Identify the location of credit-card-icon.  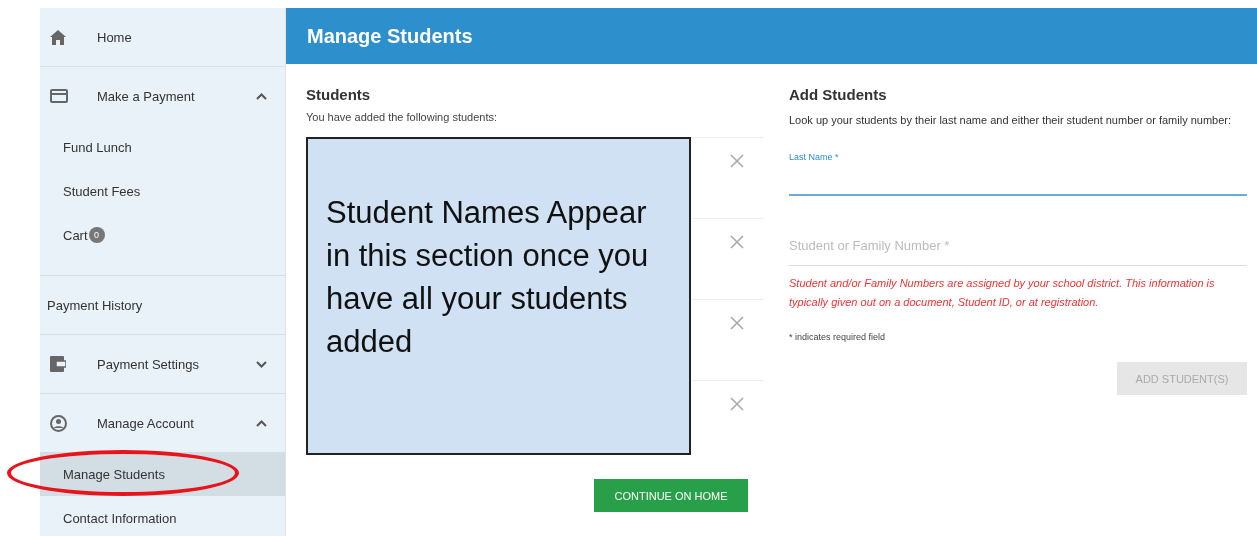
(59, 96).